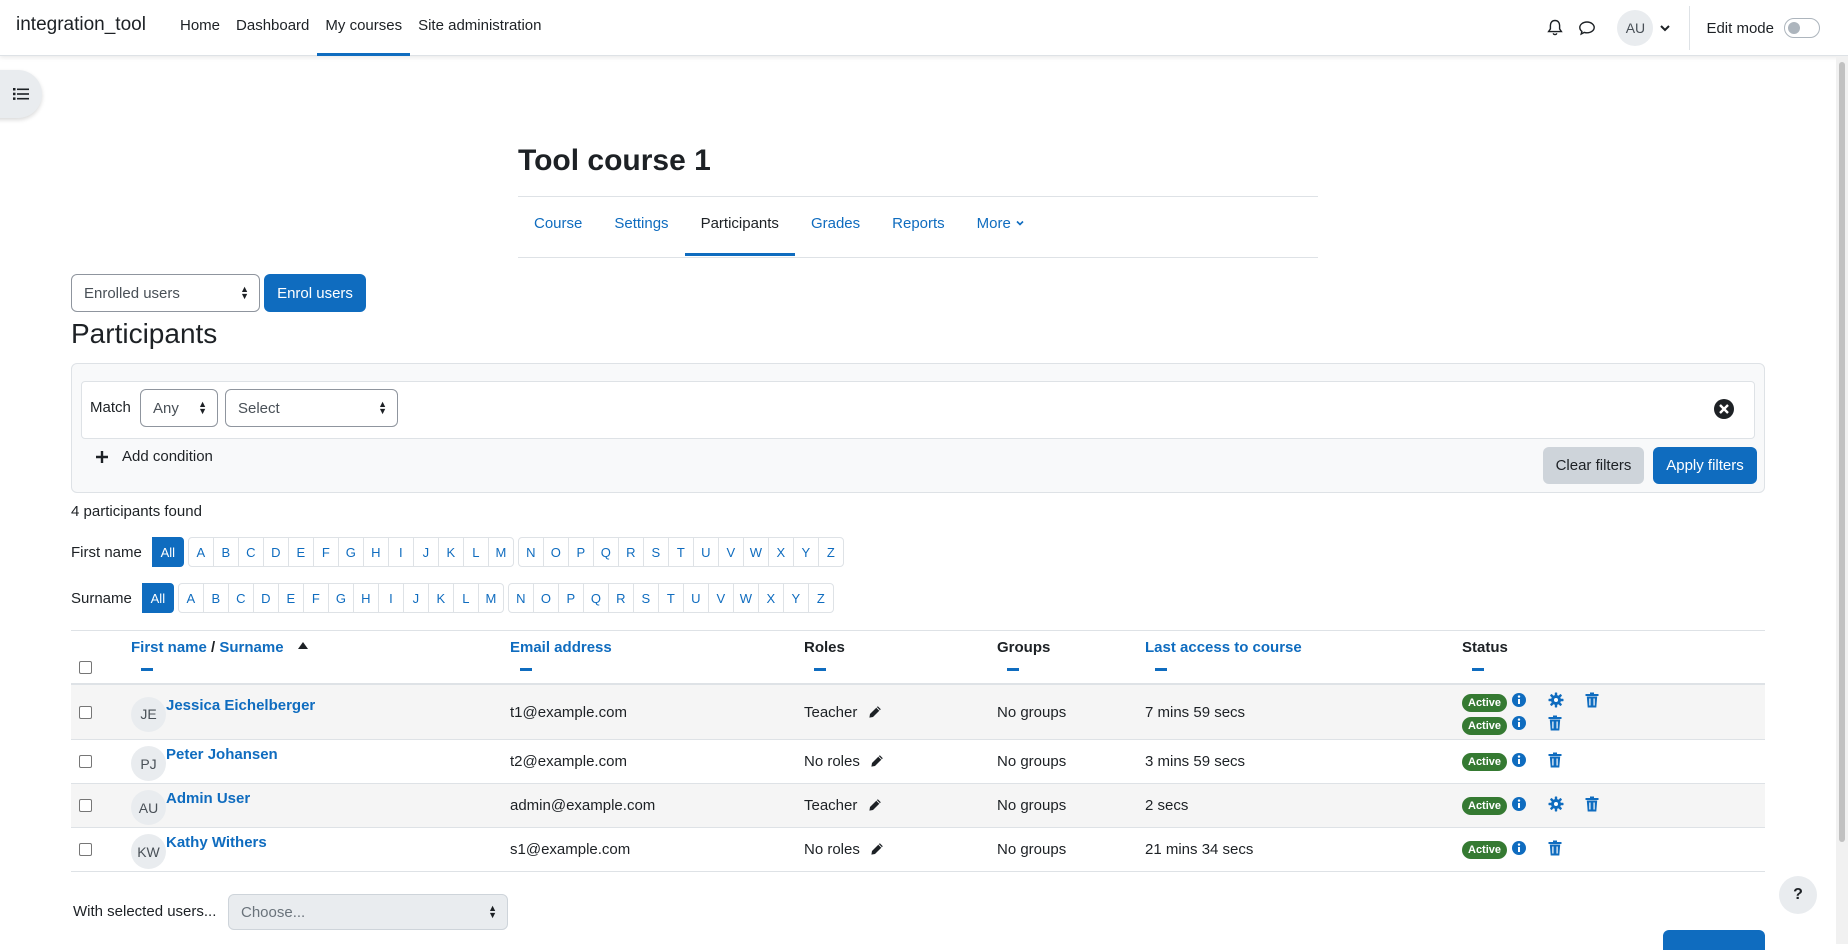  What do you see at coordinates (311, 408) in the screenshot?
I see `filter-type-select: Select ▲ ▼` at bounding box center [311, 408].